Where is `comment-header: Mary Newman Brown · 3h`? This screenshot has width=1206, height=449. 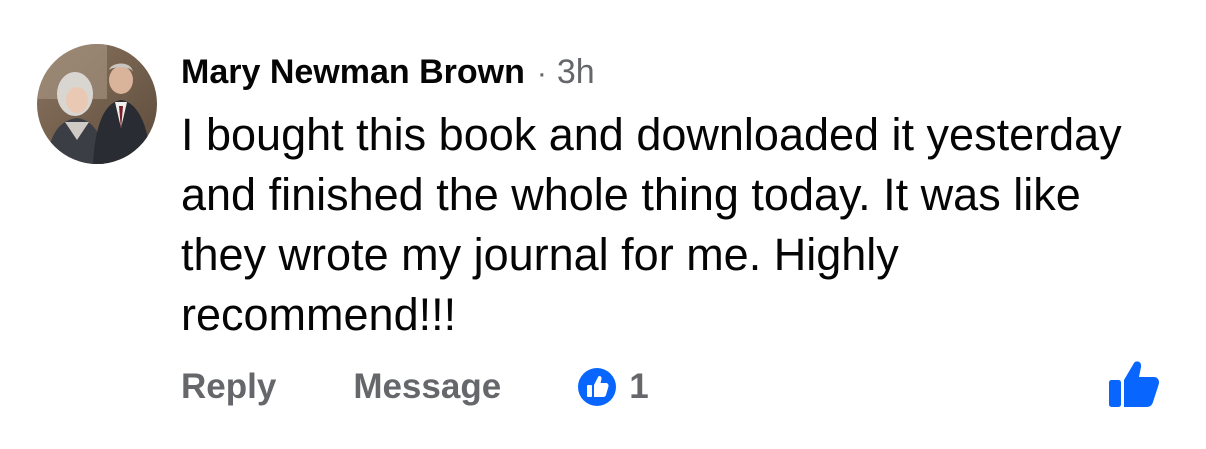
comment-header: Mary Newman Brown · 3h is located at coordinates (388, 72).